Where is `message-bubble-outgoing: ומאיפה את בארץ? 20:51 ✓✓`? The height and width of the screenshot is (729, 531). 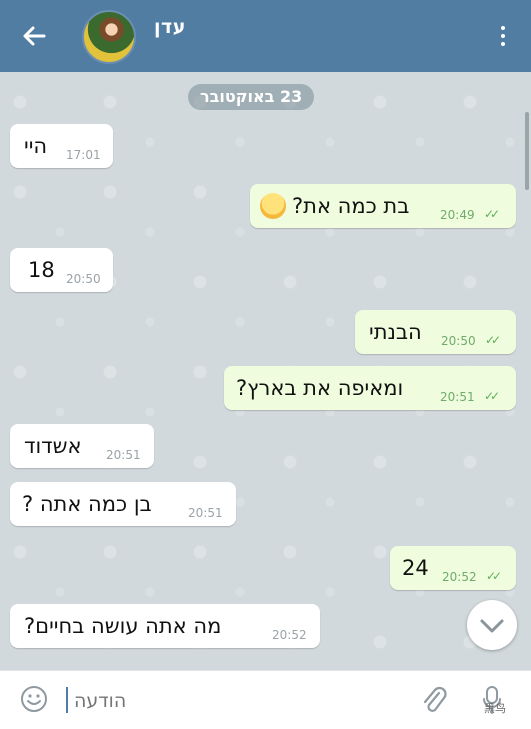
message-bubble-outgoing: ומאיפה את בארץ? 20:51 ✓✓ is located at coordinates (370, 388).